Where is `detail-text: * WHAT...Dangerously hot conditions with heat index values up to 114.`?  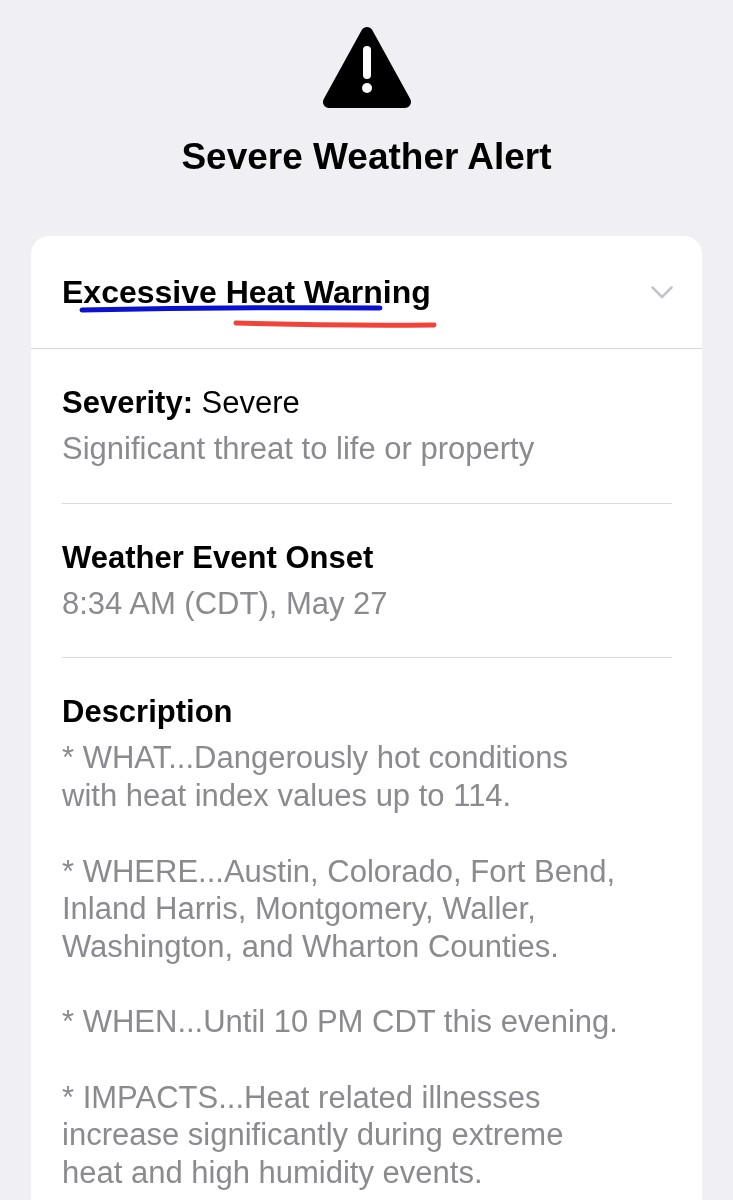 detail-text: * WHAT...Dangerously hot conditions with heat index values up to 114. is located at coordinates (315, 777).